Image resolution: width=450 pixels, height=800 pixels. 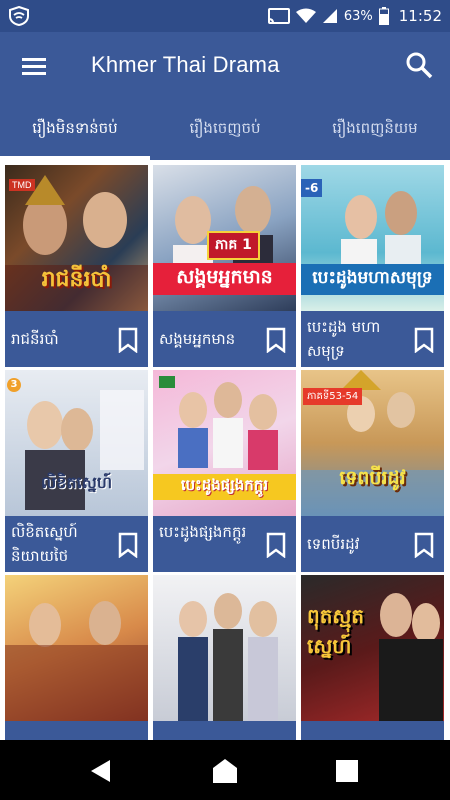 I want to click on drama-thumbnail: ភាគ 1 សង្គមអ្នកមាន, so click(x=224, y=238).